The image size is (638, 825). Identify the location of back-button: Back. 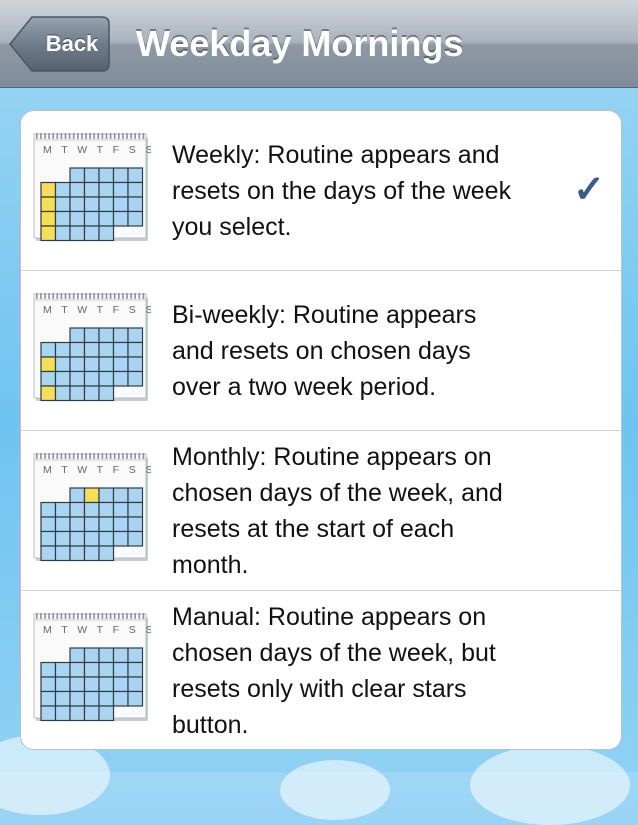
(59, 44).